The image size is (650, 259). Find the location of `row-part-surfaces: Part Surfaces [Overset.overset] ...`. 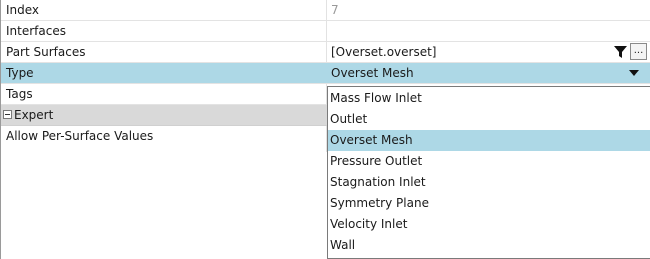

row-part-surfaces: Part Surfaces [Overset.overset] ... is located at coordinates (325, 52).